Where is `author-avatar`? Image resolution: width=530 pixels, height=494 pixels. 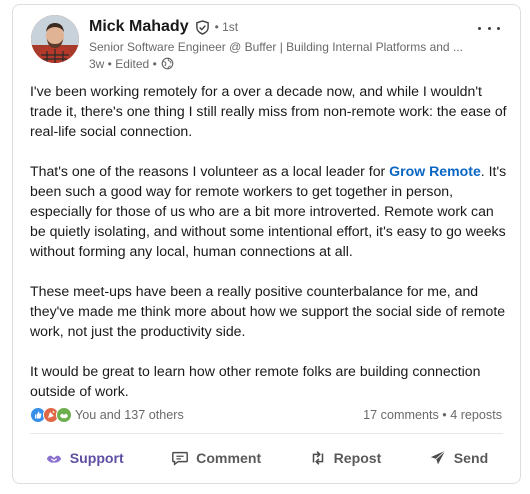
author-avatar is located at coordinates (55, 39).